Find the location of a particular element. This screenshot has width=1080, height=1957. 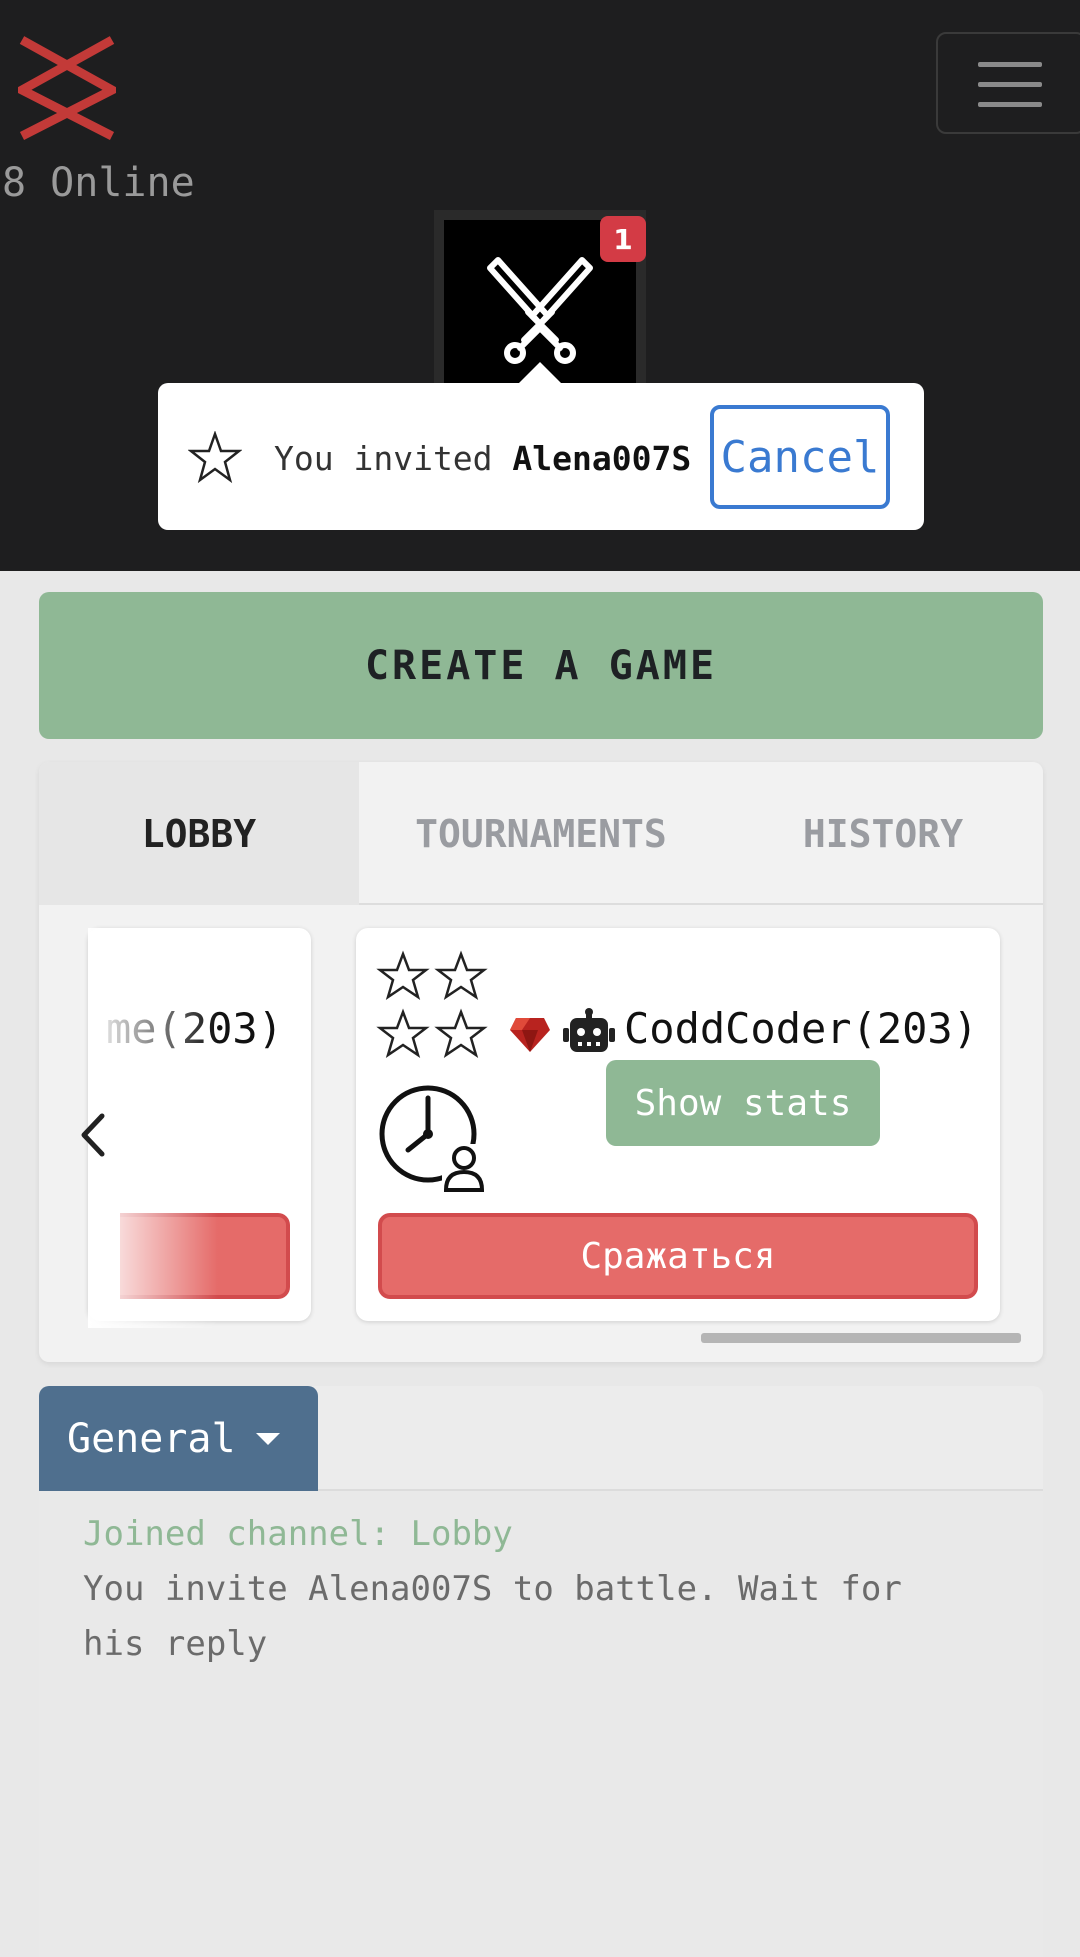

invite-popover: You invited Alena007S Cancel is located at coordinates (541, 456).